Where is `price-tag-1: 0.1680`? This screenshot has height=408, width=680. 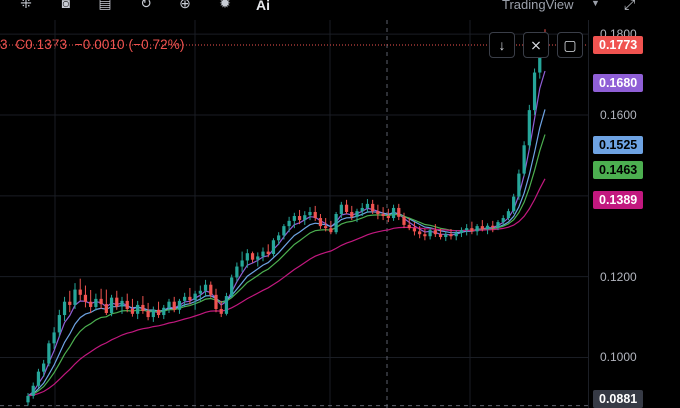 price-tag-1: 0.1680 is located at coordinates (618, 82).